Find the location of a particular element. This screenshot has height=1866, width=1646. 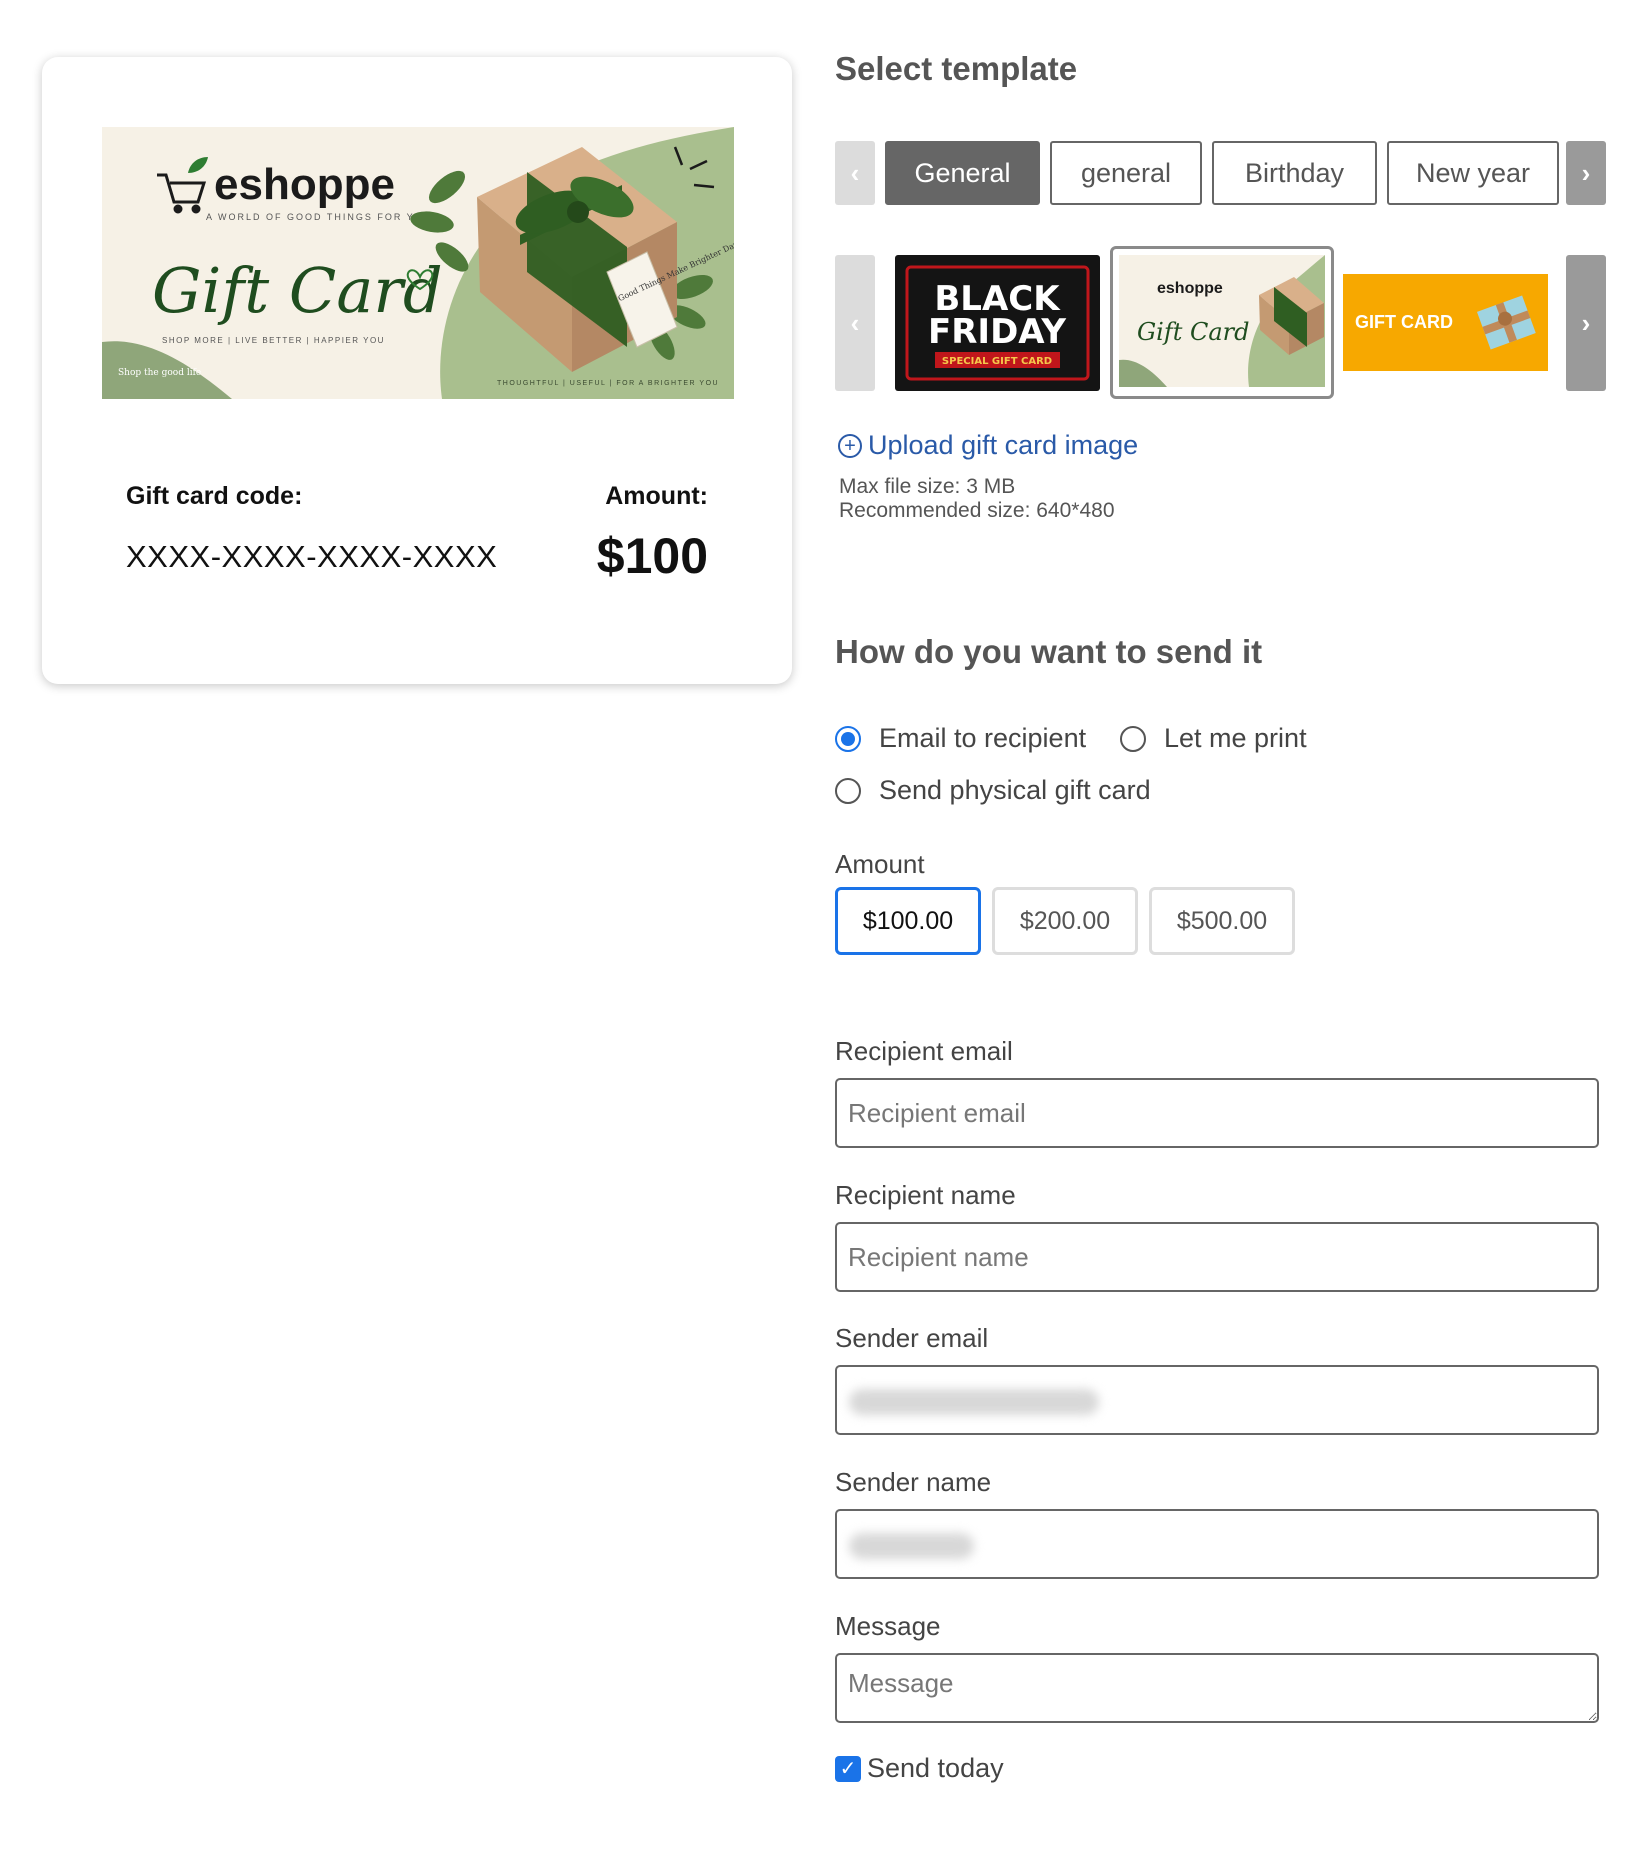

svg-text: eshoppe is located at coordinates (1190, 288).